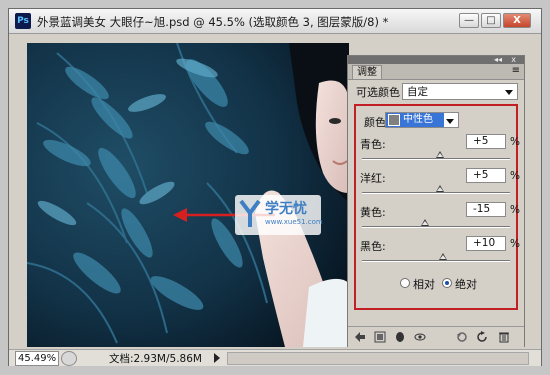 This screenshot has height=375, width=550. Describe the element at coordinates (447, 283) in the screenshot. I see `absolute-radio` at that location.